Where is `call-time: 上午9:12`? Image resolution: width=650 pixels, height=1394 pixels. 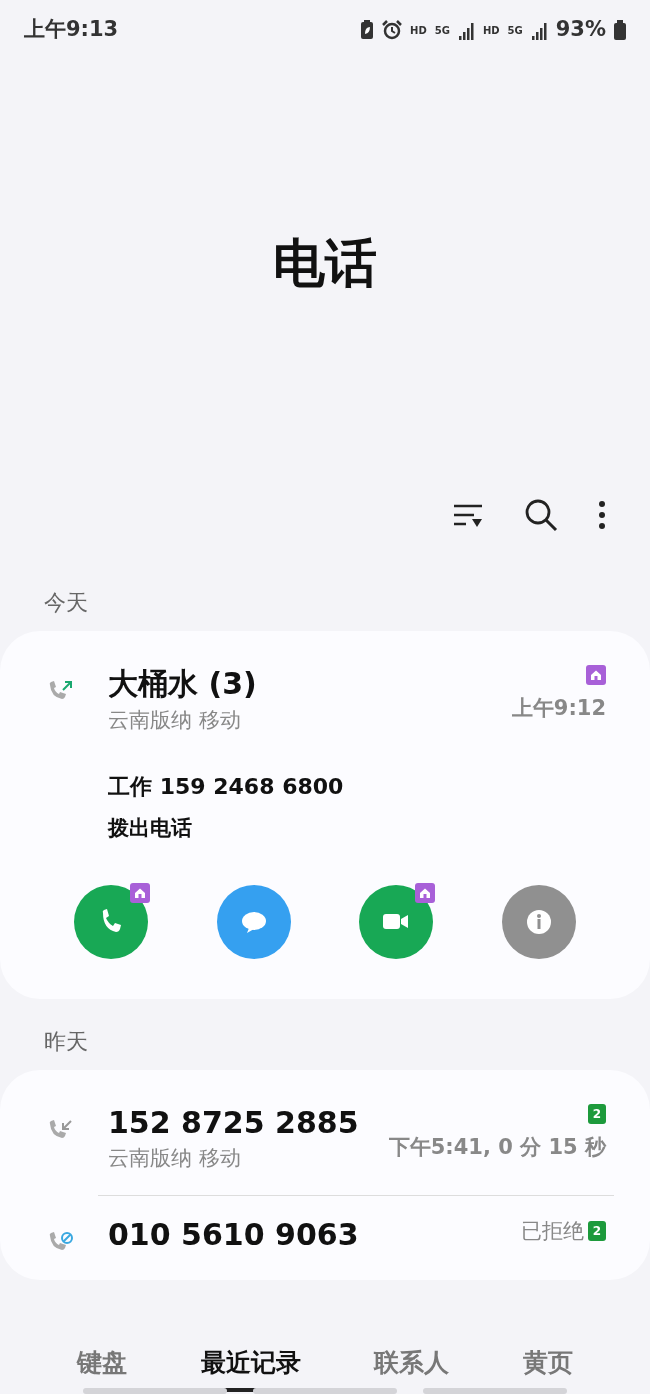 call-time: 上午9:12 is located at coordinates (558, 708).